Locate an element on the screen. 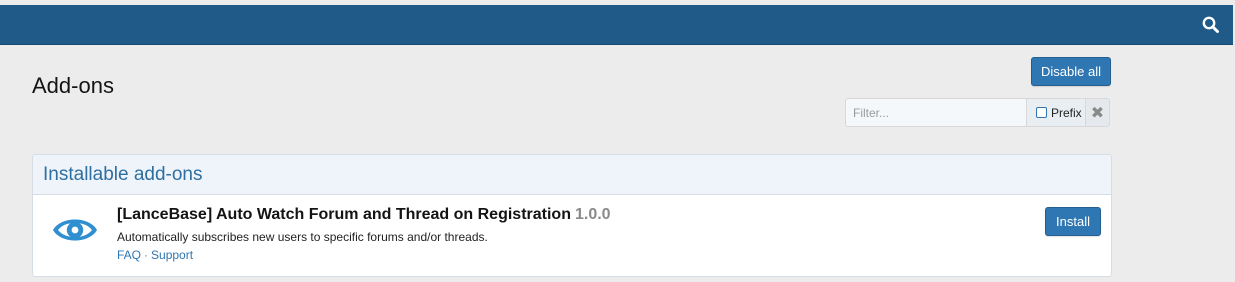 The width and height of the screenshot is (1235, 282). install-button: Install is located at coordinates (1073, 221).